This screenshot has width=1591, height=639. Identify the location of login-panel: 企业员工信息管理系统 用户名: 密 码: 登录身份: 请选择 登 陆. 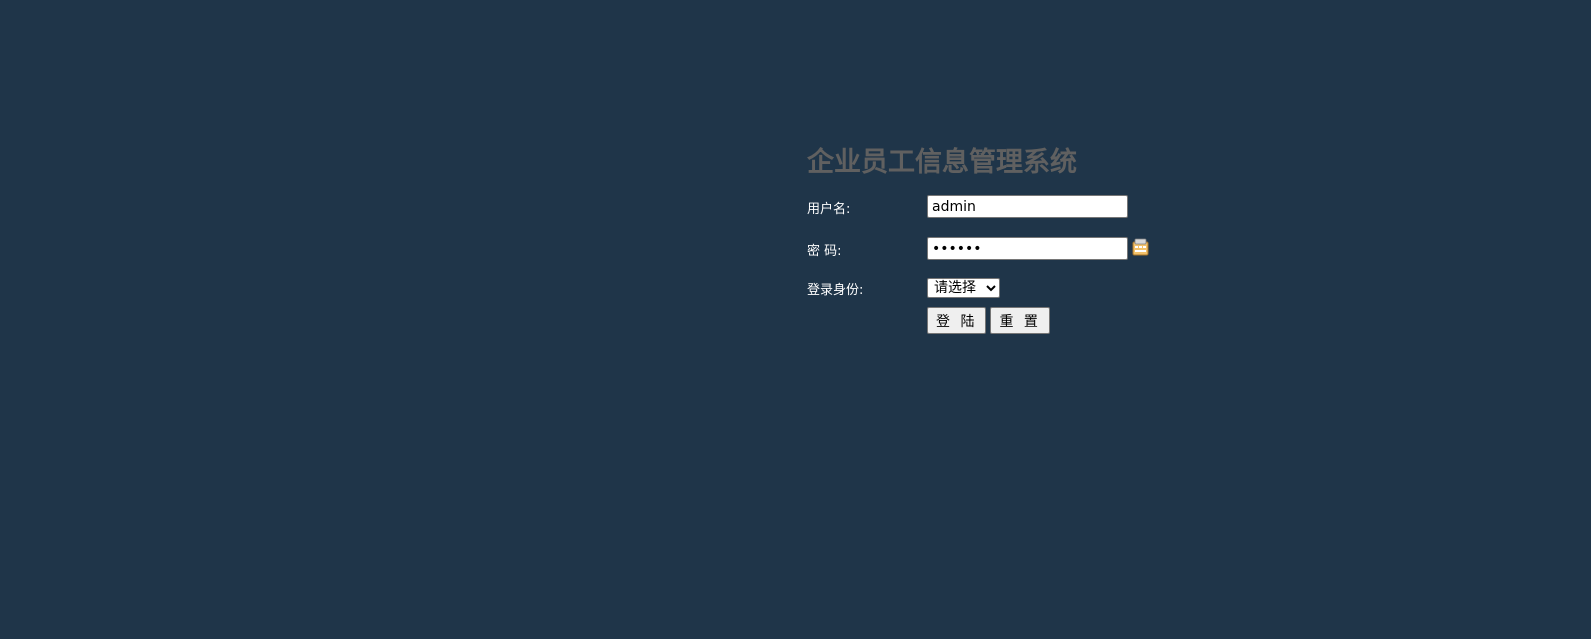
(987, 238).